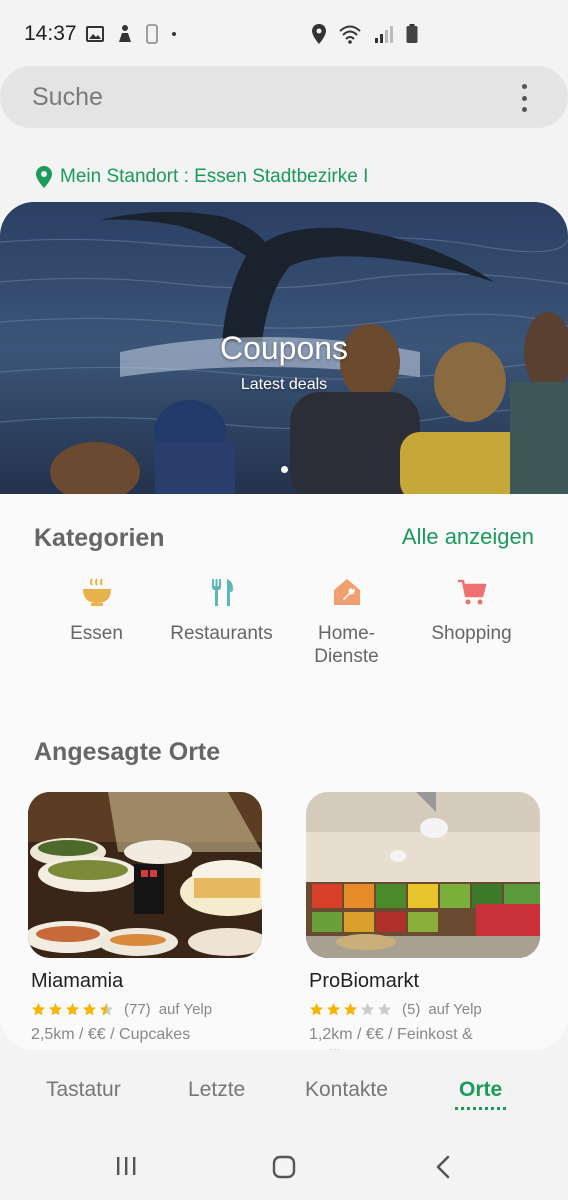 Image resolution: width=568 pixels, height=1200 pixels. I want to click on location-text: Mein Standort : Essen Stadtbezirke I, so click(214, 176).